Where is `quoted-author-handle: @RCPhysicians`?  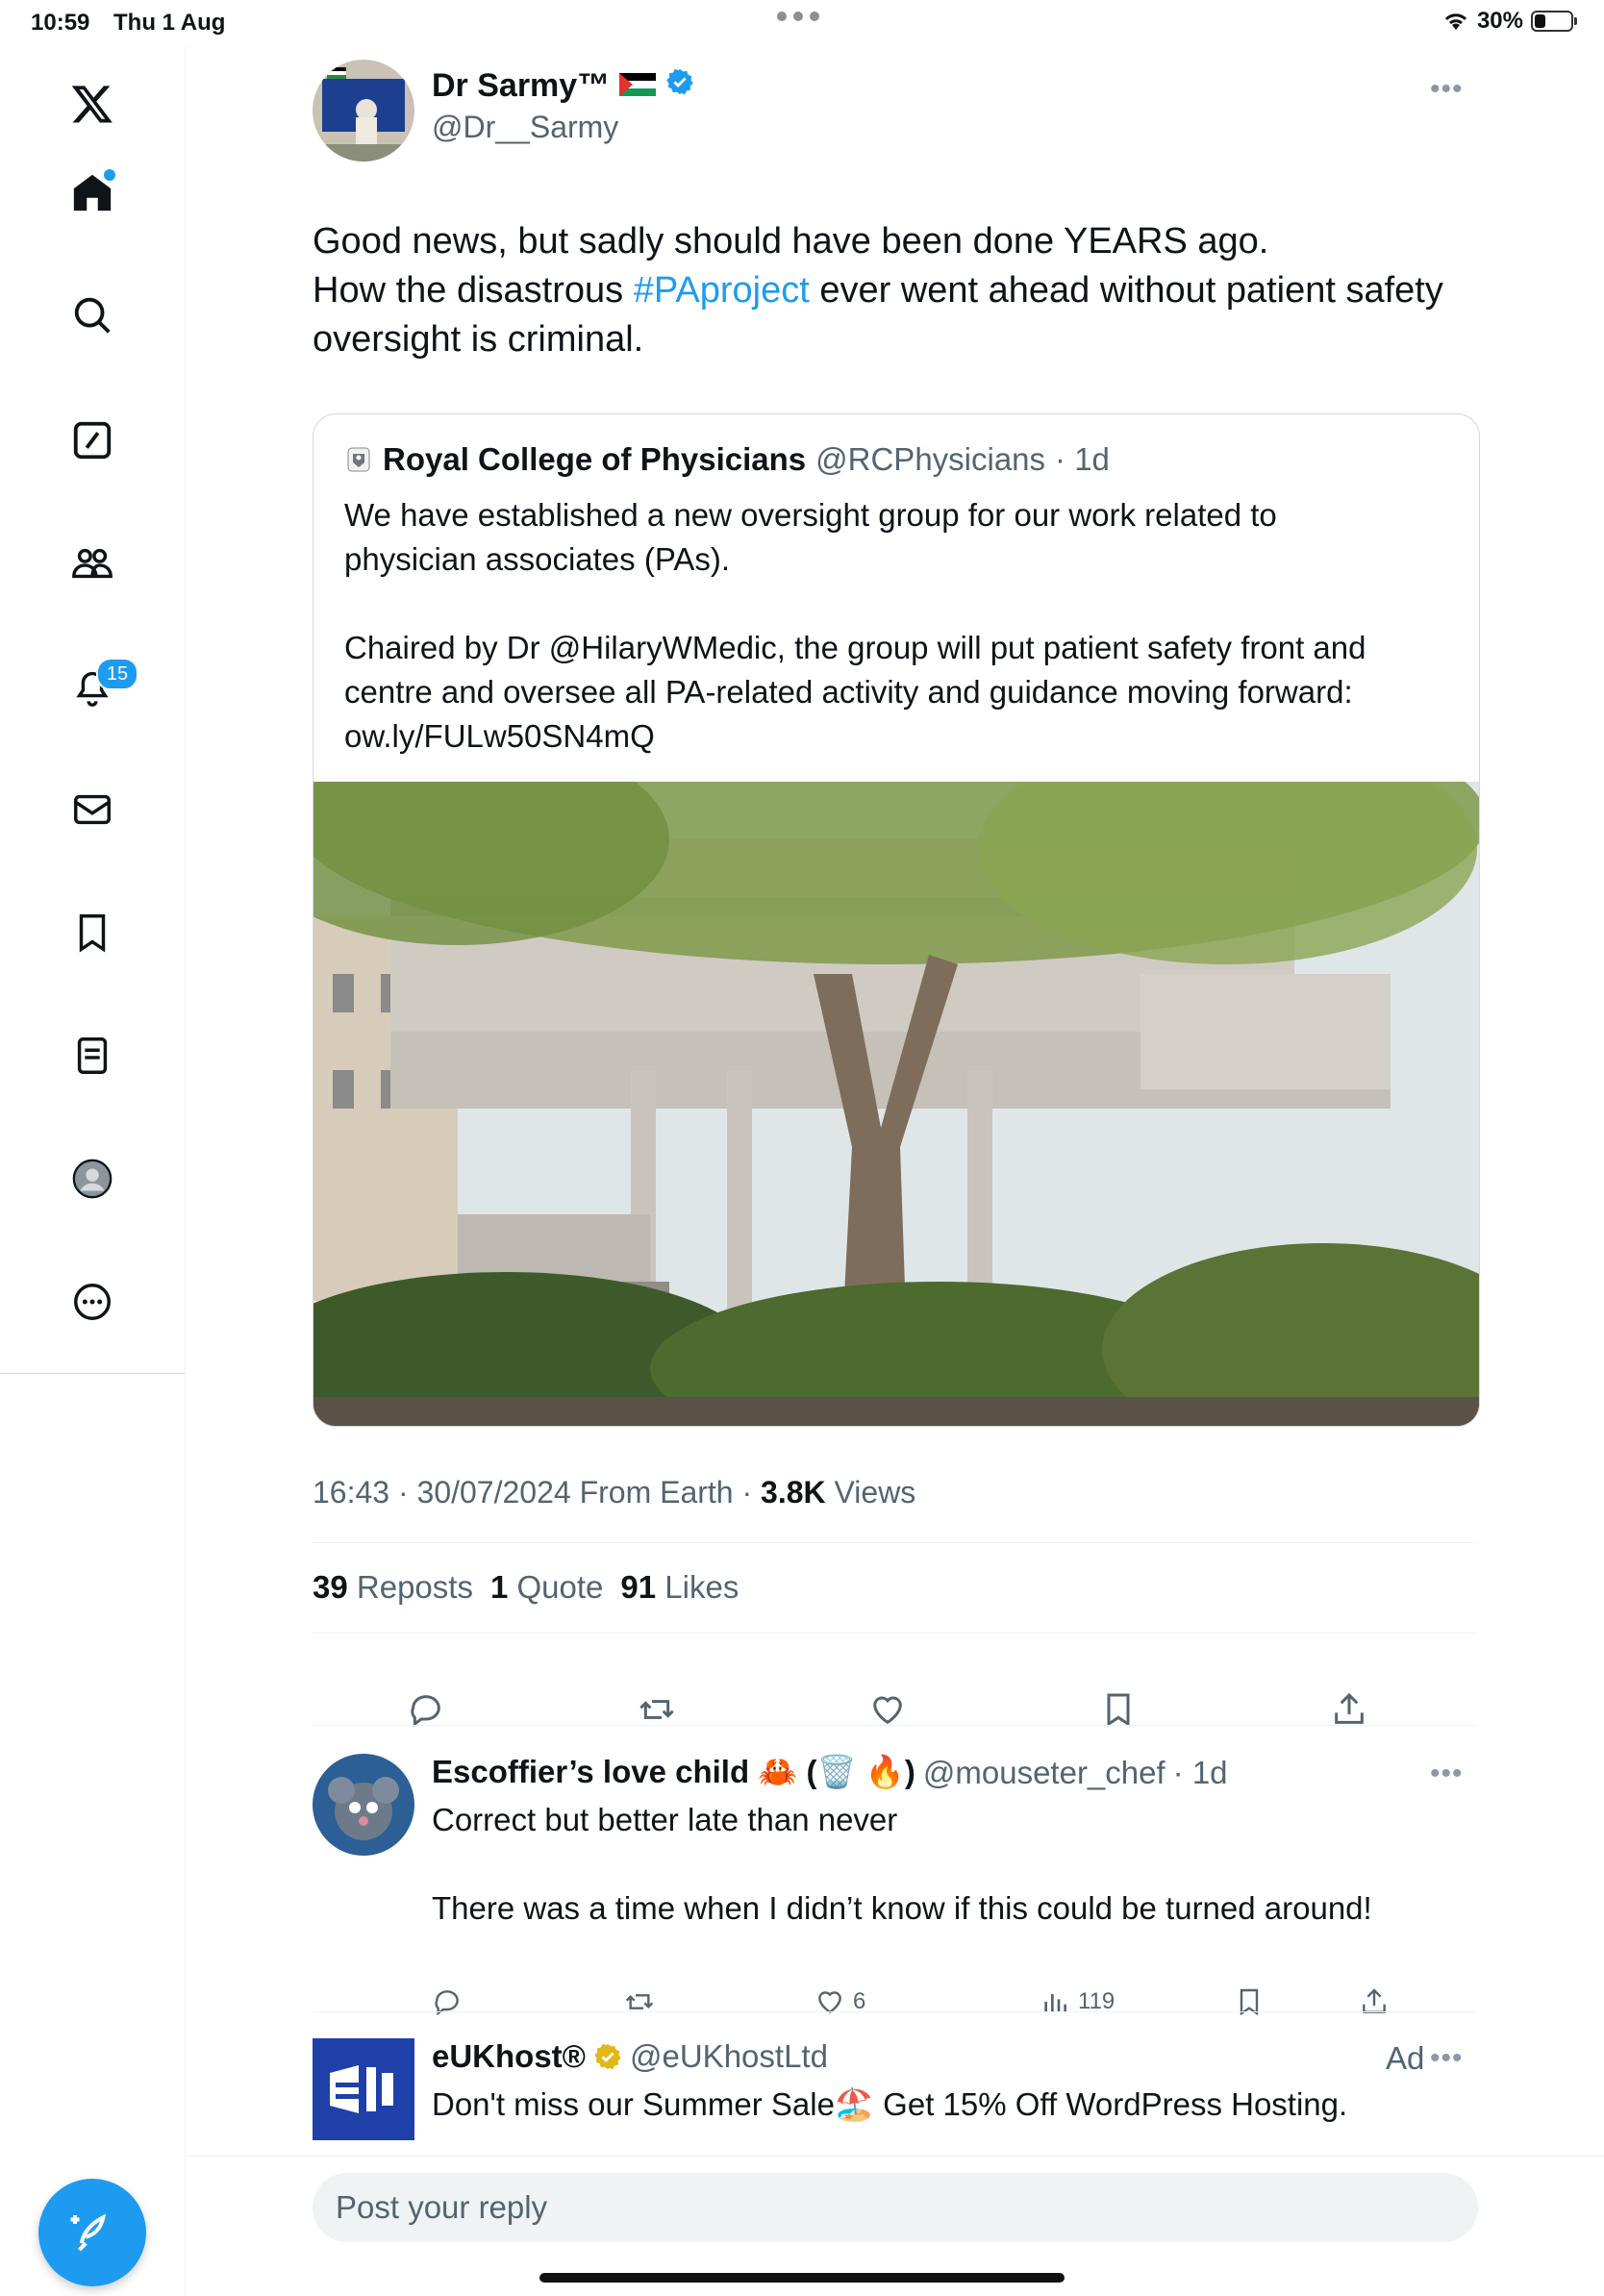 quoted-author-handle: @RCPhysicians is located at coordinates (930, 459).